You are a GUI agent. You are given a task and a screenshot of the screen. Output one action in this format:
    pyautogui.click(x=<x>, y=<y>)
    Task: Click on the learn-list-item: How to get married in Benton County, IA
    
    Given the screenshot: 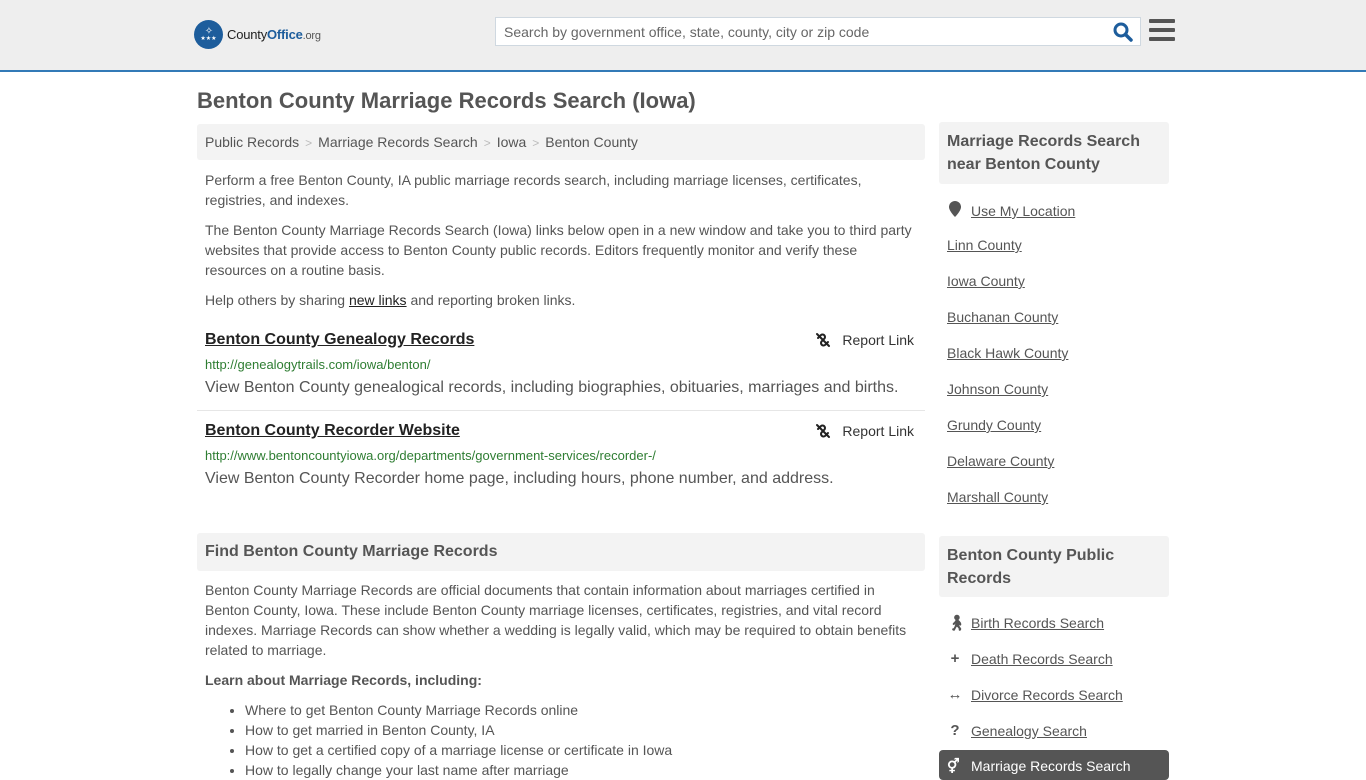 What is the action you would take?
    pyautogui.click(x=458, y=730)
    